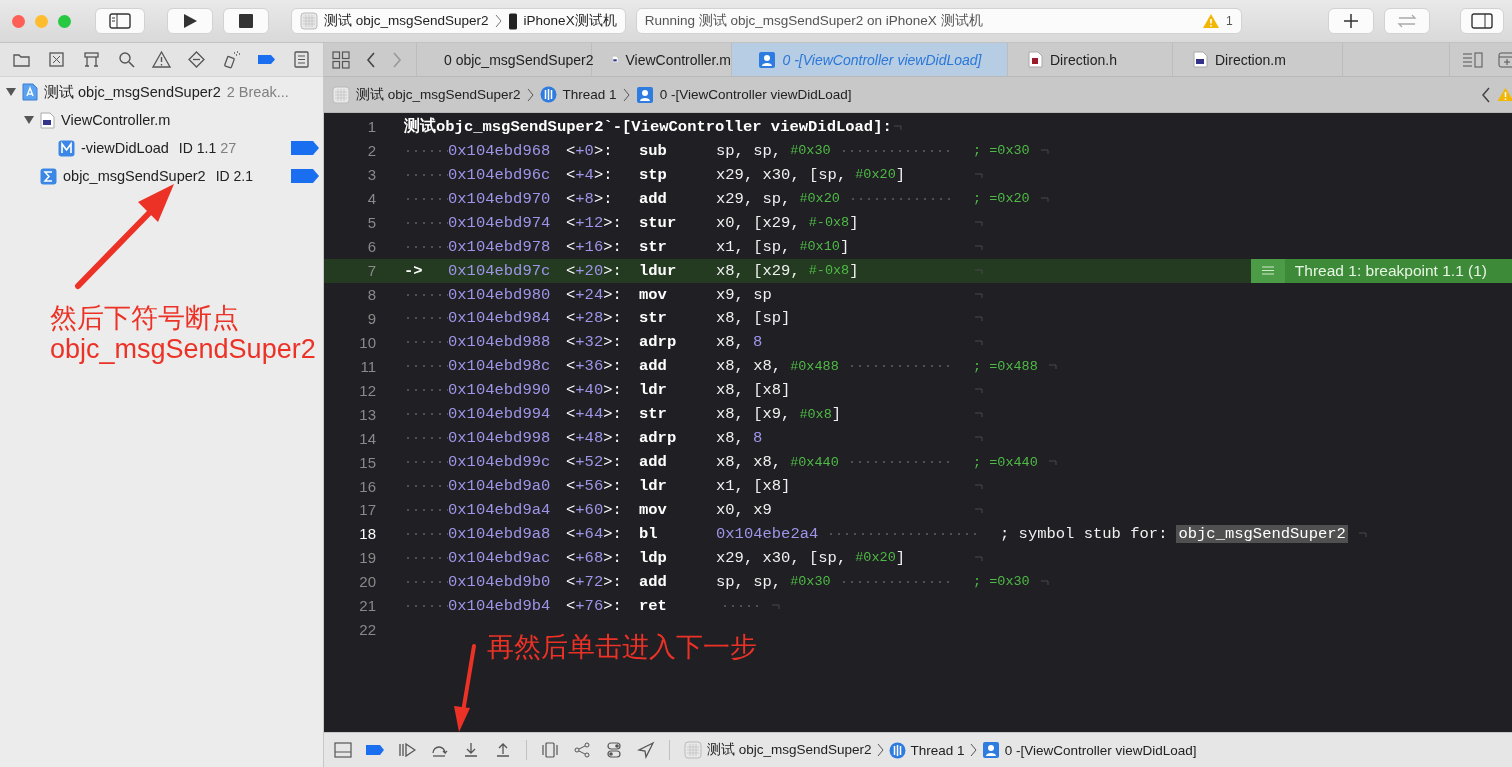 This screenshot has width=1512, height=767. Describe the element at coordinates (407, 750) in the screenshot. I see `continue-icon` at that location.